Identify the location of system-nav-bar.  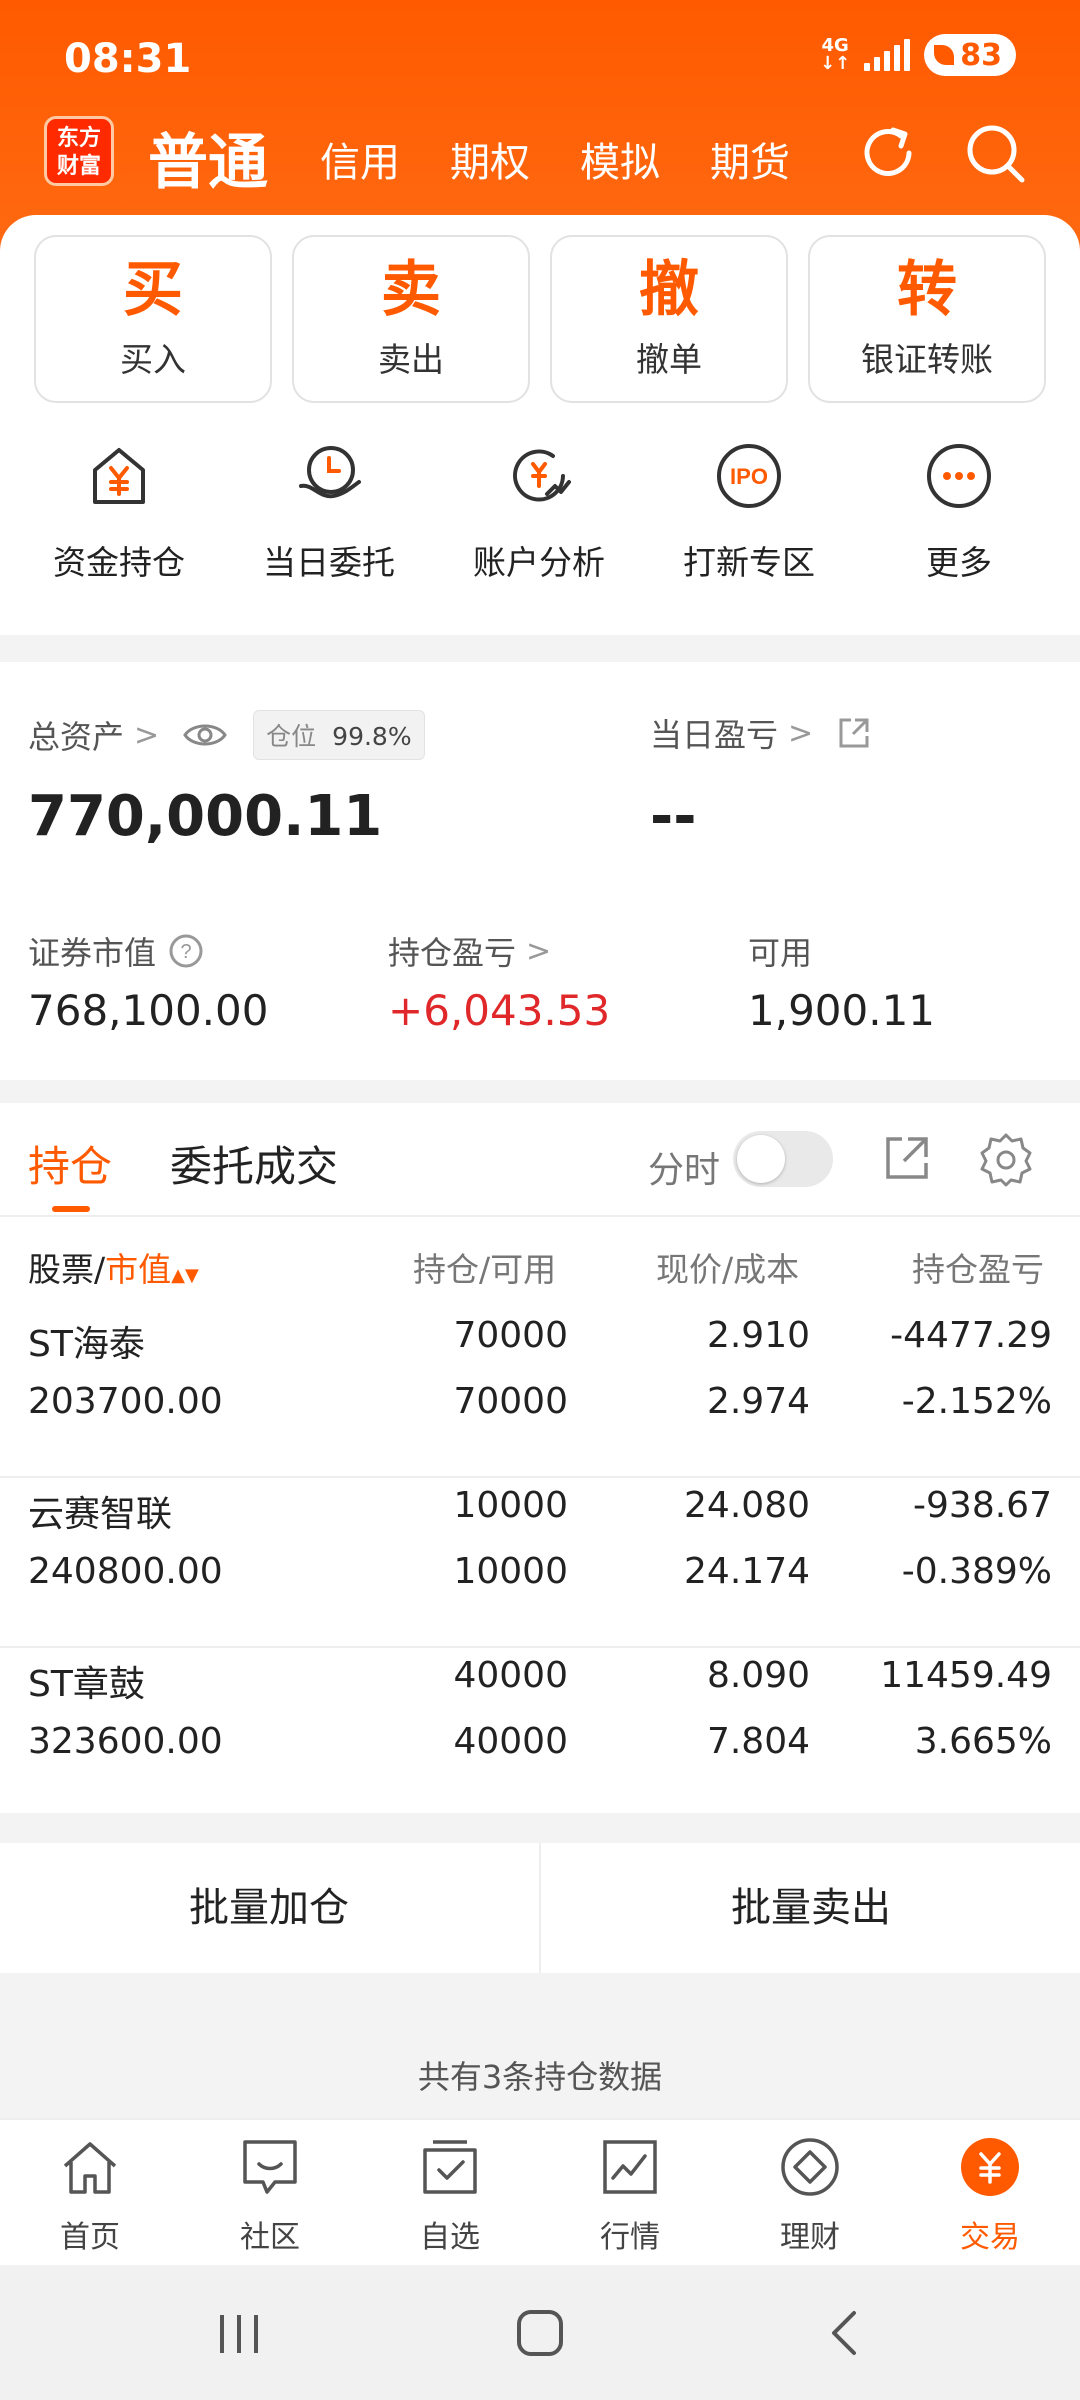
(540, 2332).